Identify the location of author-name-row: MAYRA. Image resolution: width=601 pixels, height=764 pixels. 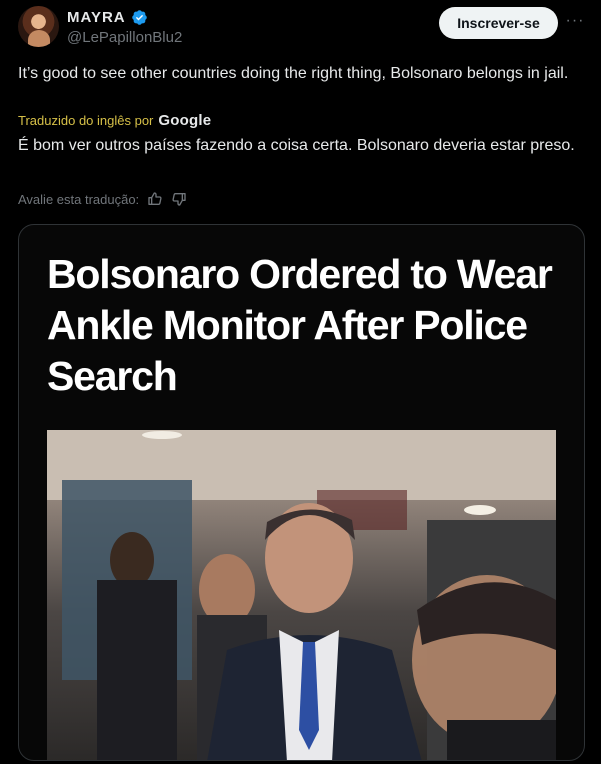
(107, 17).